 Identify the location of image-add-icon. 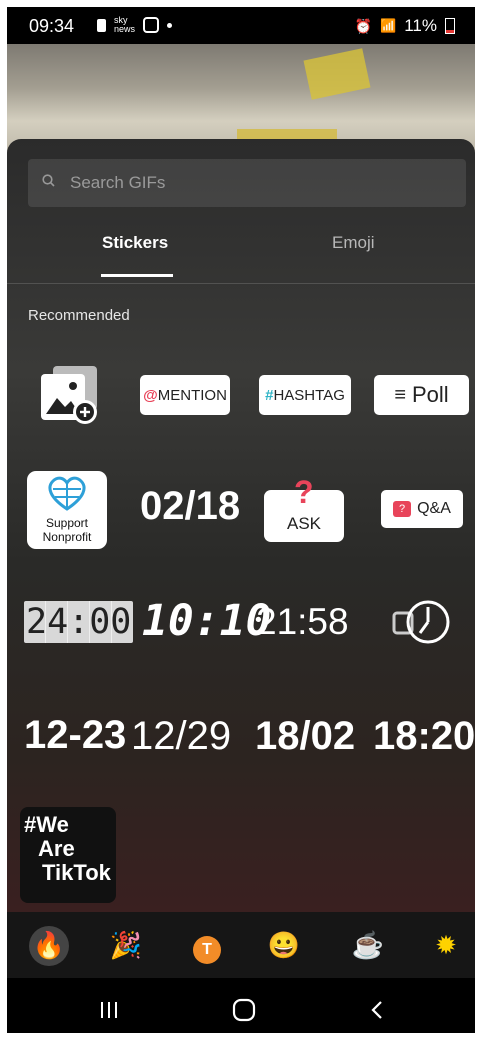
(69, 395).